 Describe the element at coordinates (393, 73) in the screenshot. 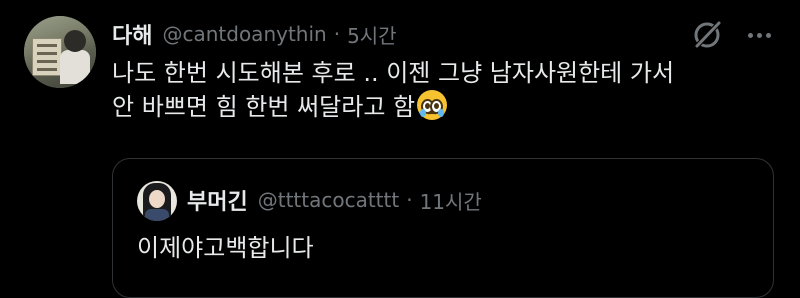

I see `tweet-text-line-1: 나도 한번 시도해본 후로 .. 이젠 그냥 남자사원한테 가서` at that location.